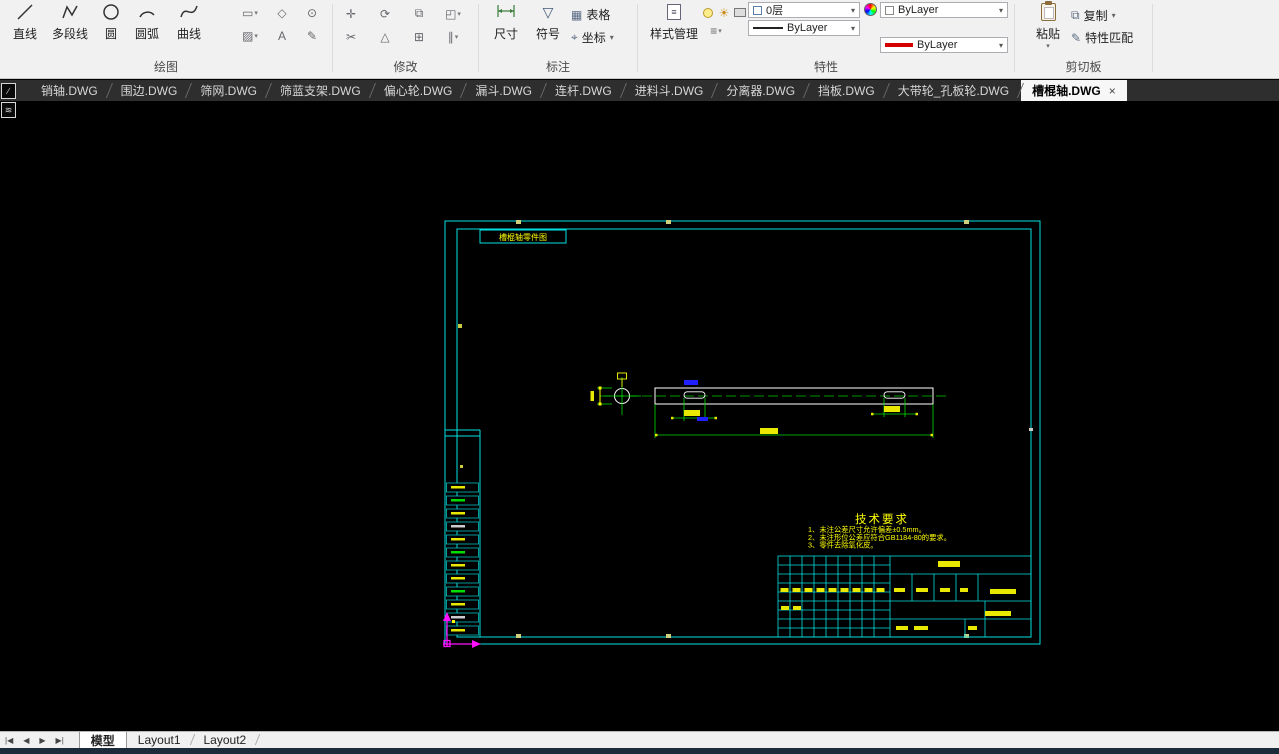 This screenshot has height=754, width=1279. What do you see at coordinates (282, 35) in the screenshot?
I see `text-tool-icon: A` at bounding box center [282, 35].